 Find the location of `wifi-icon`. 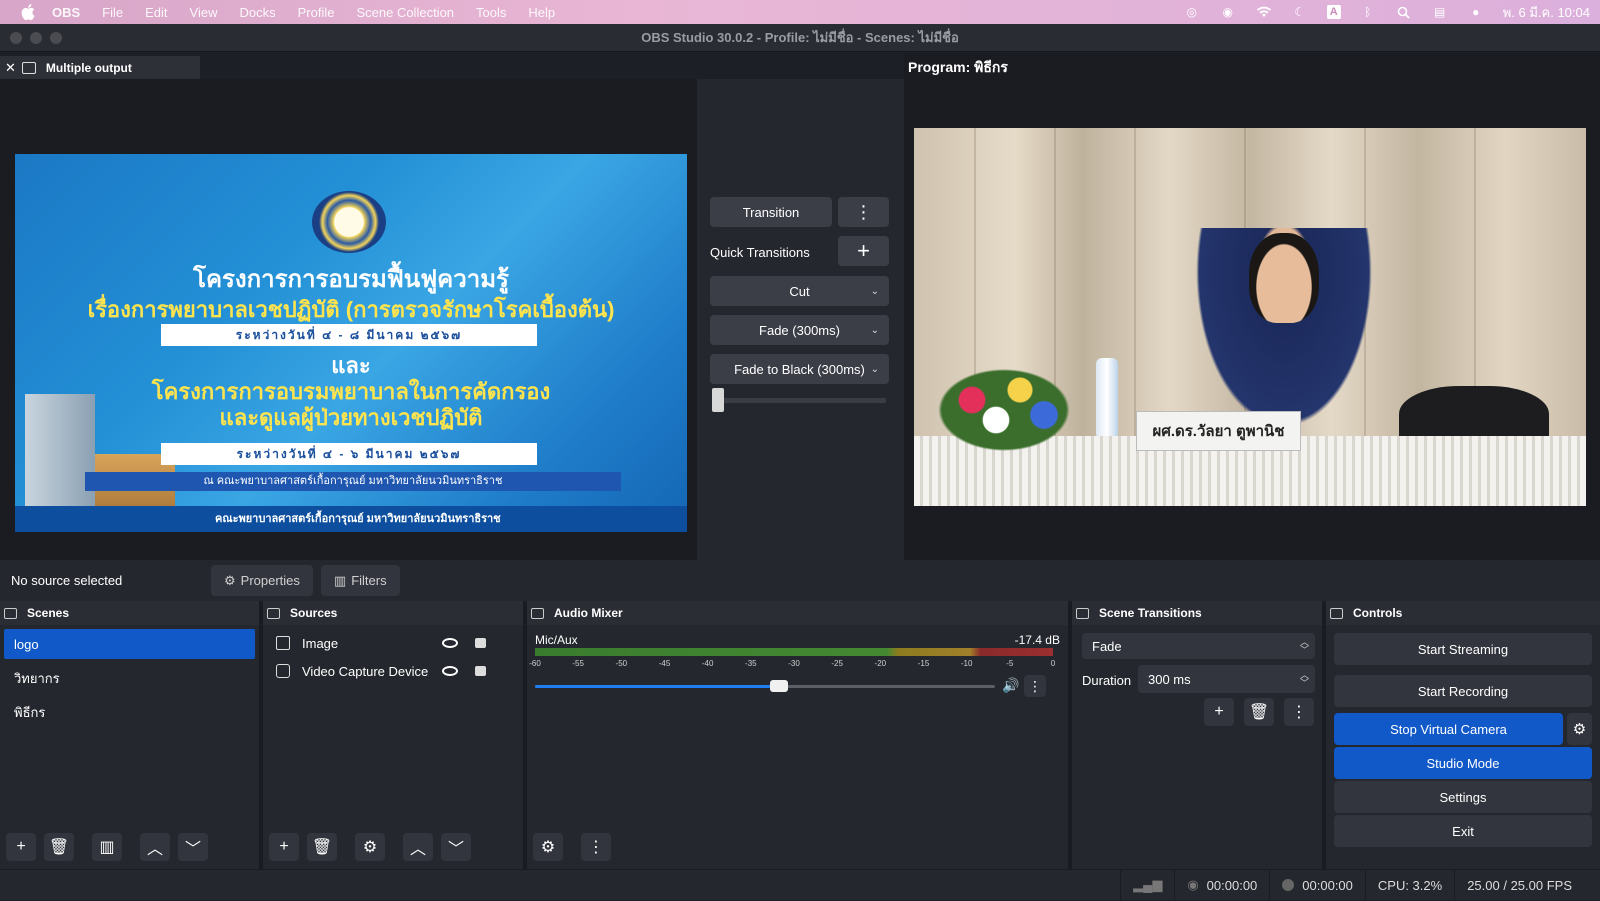

wifi-icon is located at coordinates (1264, 12).